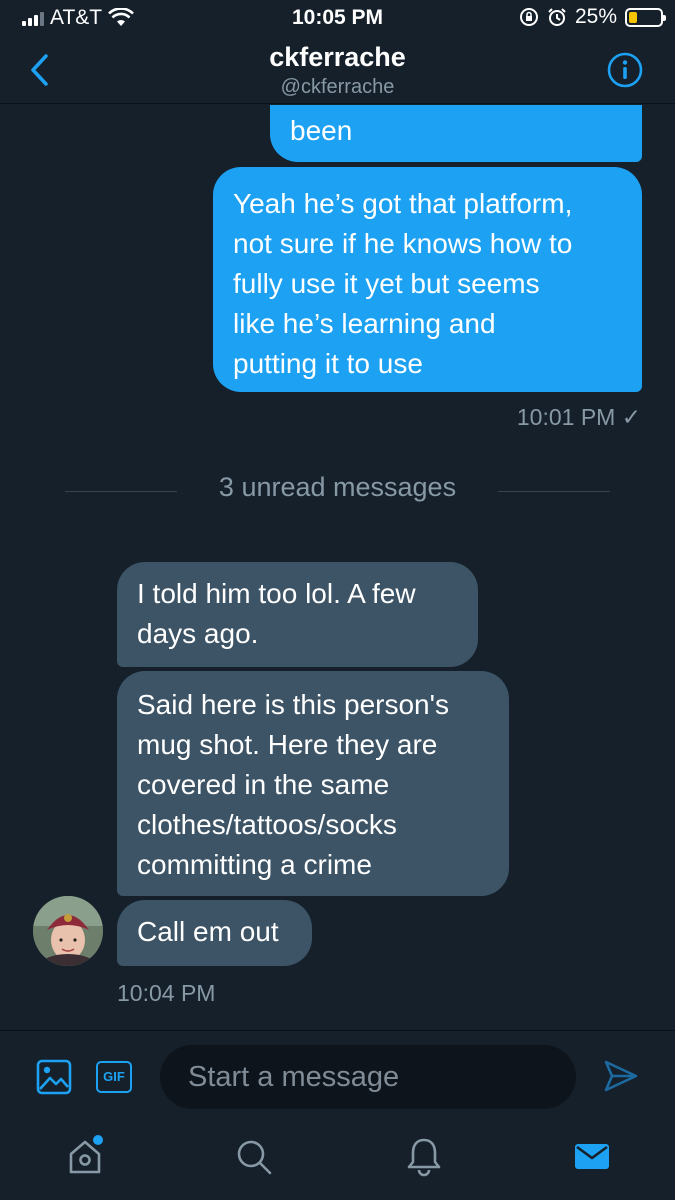 The image size is (675, 1200). Describe the element at coordinates (456, 133) in the screenshot. I see `sent-message: been` at that location.